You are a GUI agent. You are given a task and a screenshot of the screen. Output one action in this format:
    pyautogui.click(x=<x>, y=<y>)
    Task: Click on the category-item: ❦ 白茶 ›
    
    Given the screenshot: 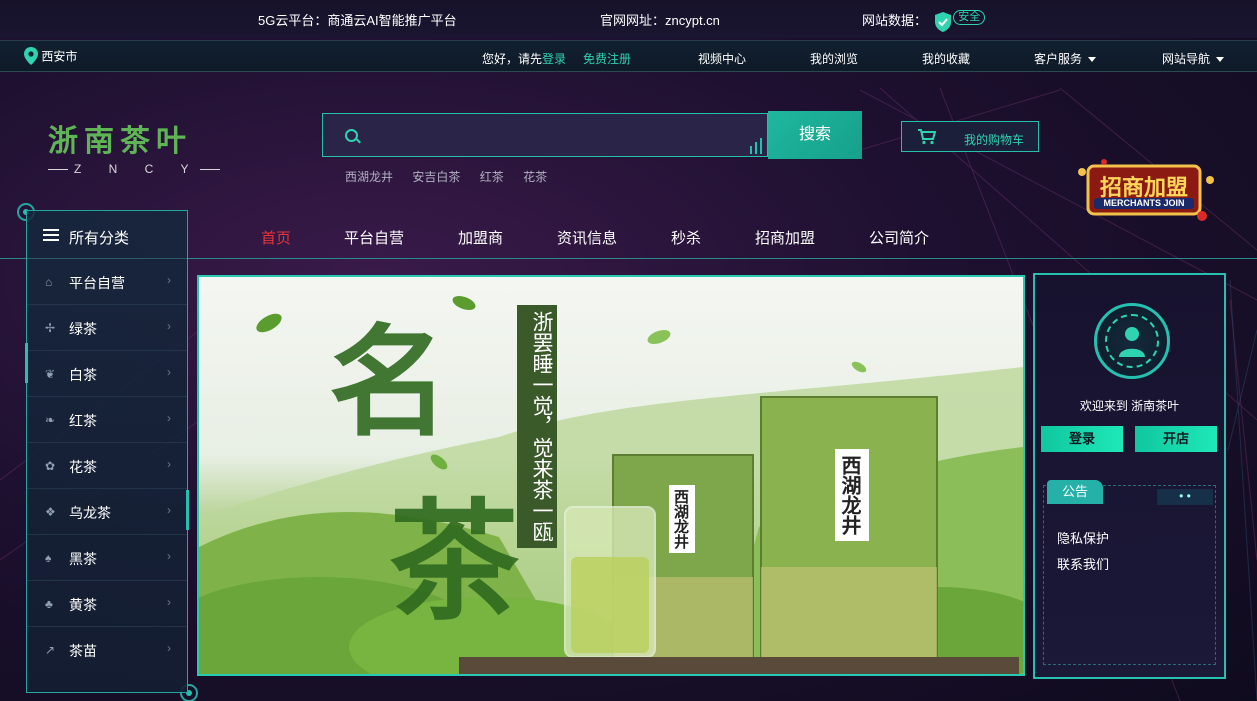 What is the action you would take?
    pyautogui.click(x=107, y=374)
    